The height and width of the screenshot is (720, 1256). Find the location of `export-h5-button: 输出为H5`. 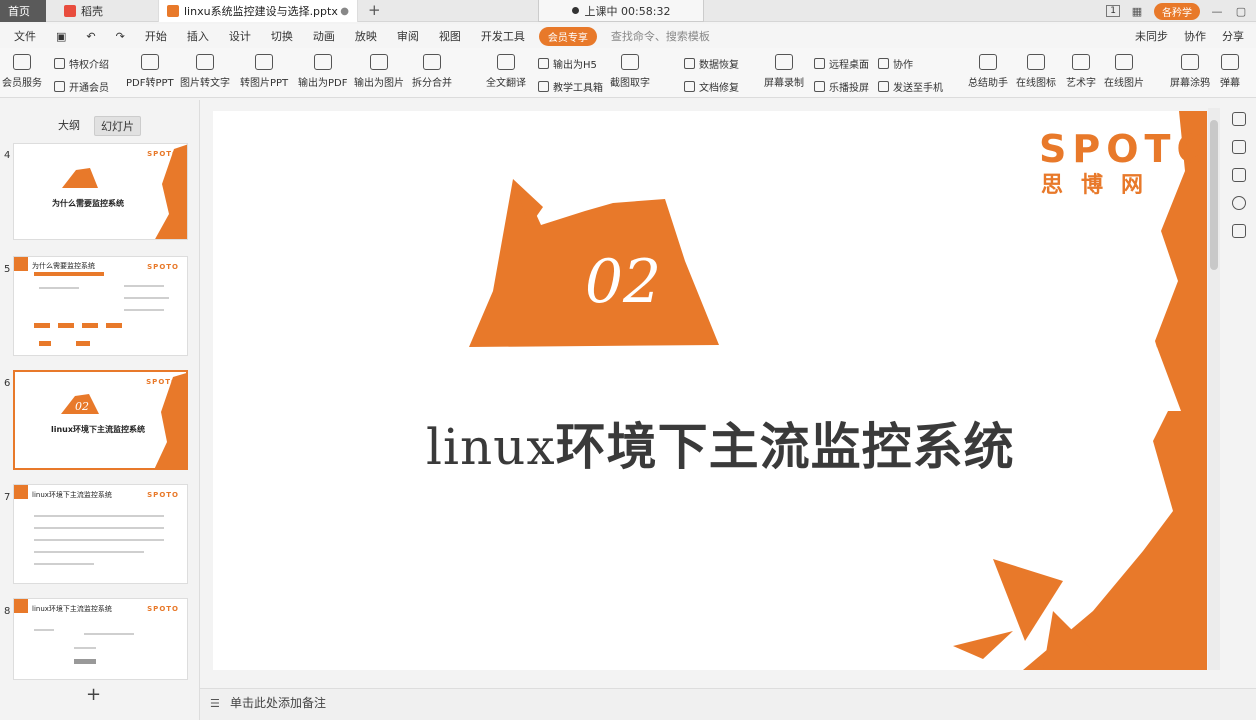

export-h5-button: 输出为H5 is located at coordinates (567, 63).